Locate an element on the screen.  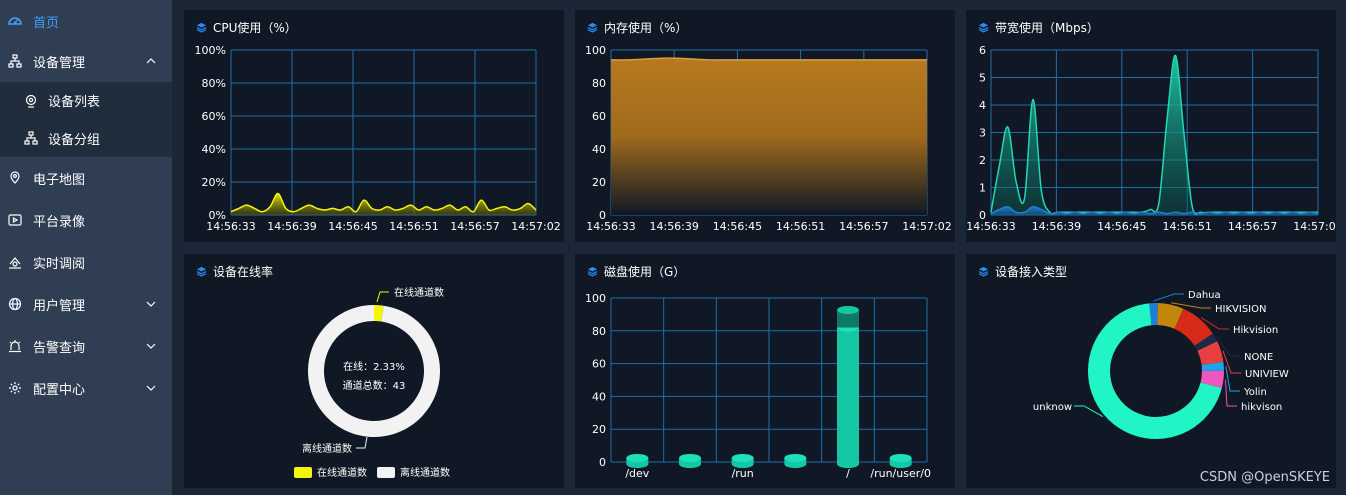
dashboard-icon is located at coordinates (15, 21).